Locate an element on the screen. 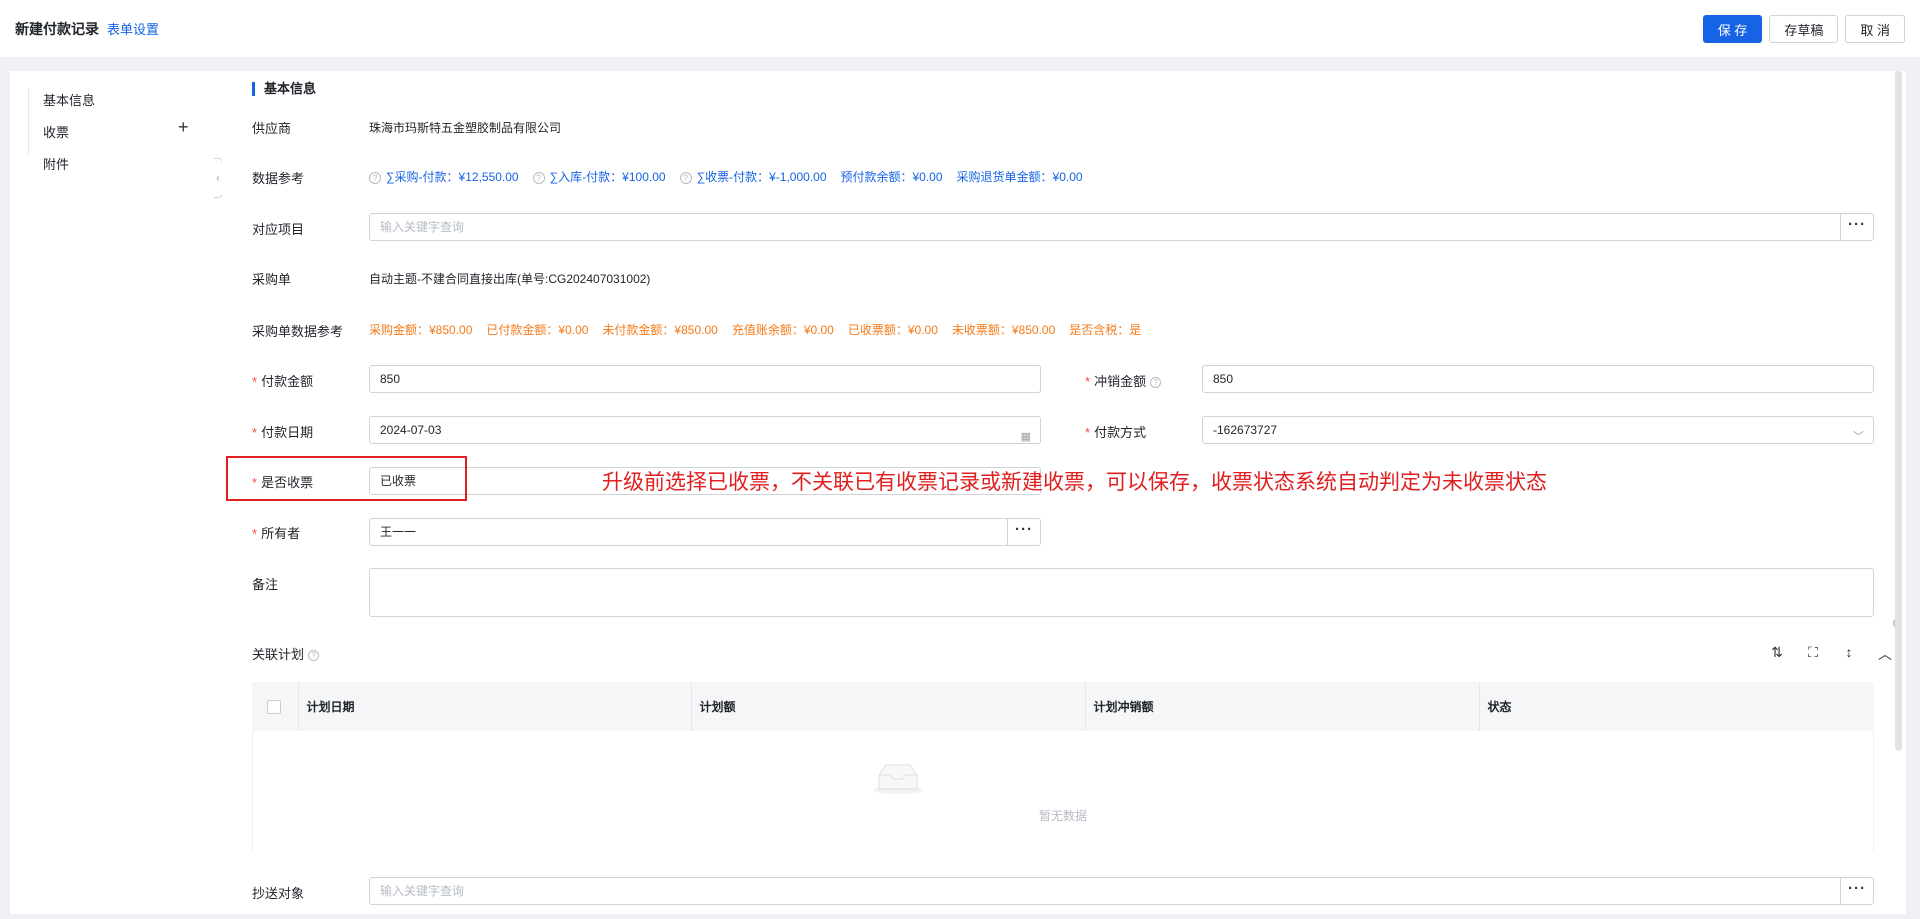 The height and width of the screenshot is (919, 1920). po-ref-amount: 采购金额：¥850.00 is located at coordinates (421, 330).